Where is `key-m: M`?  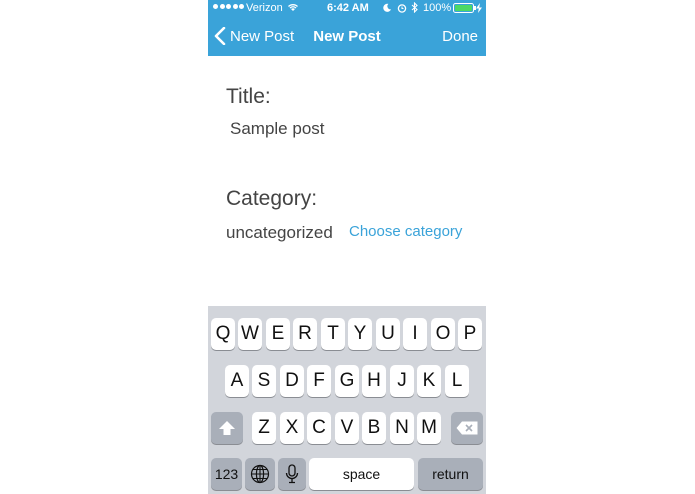
key-m: M is located at coordinates (429, 428).